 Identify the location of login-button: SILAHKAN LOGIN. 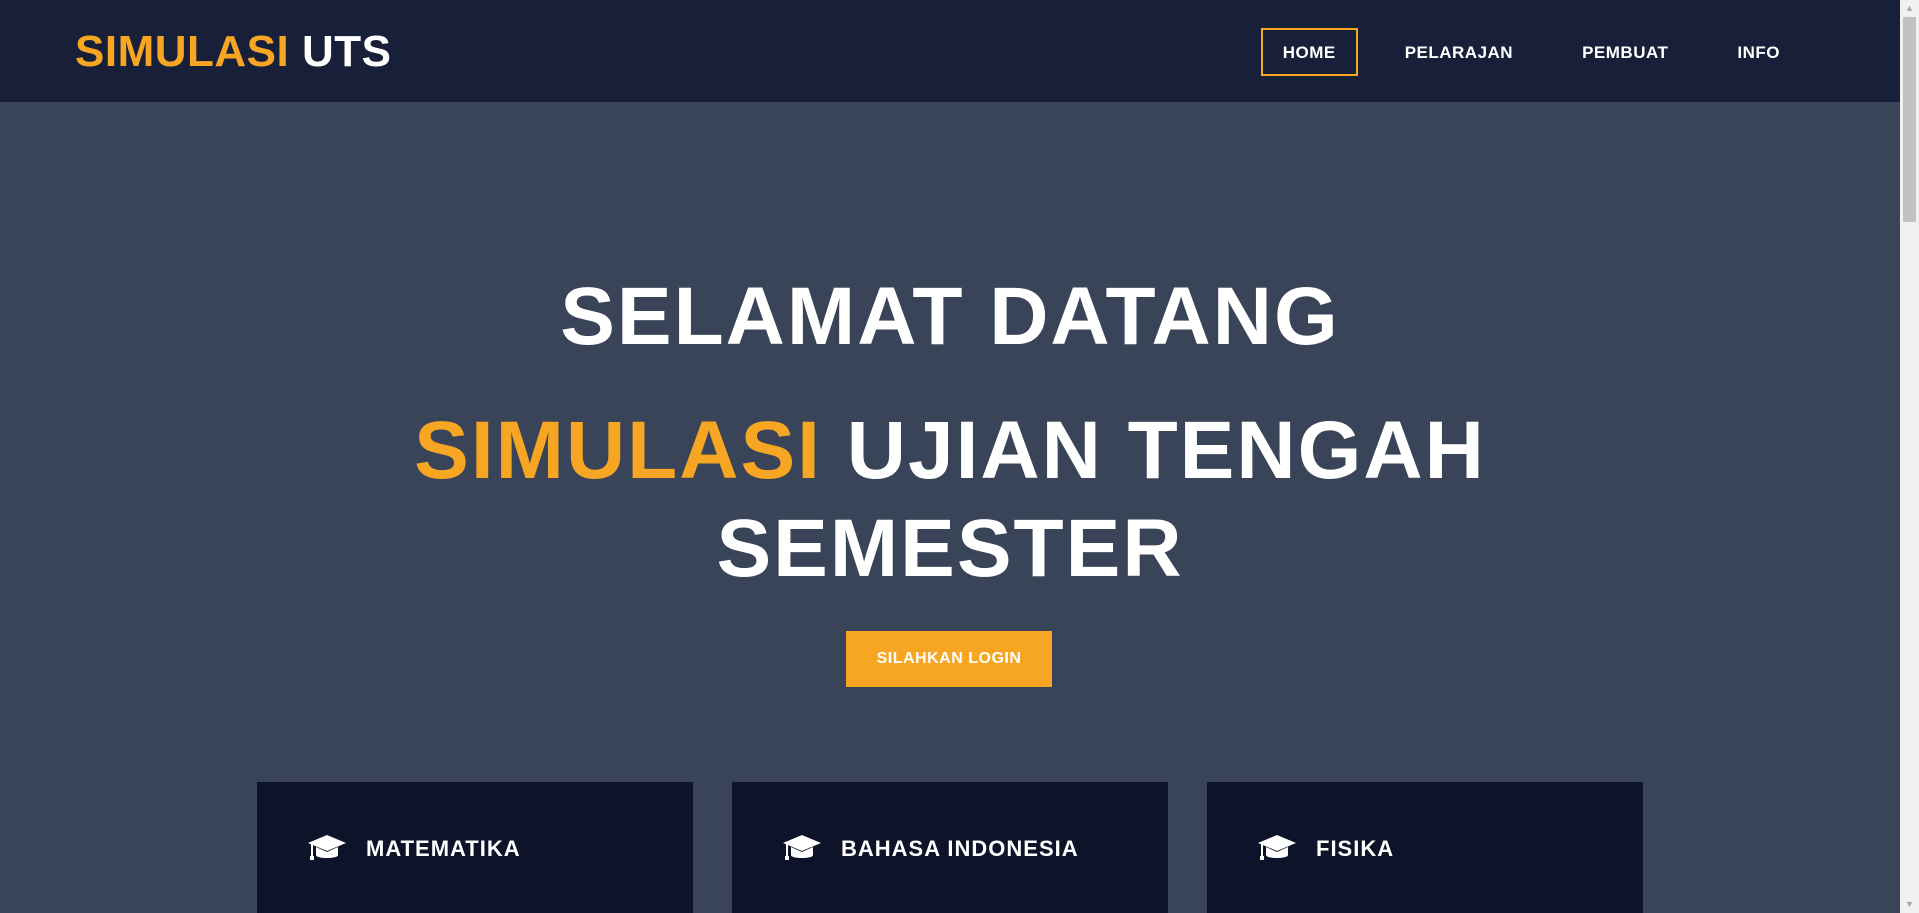
(949, 659).